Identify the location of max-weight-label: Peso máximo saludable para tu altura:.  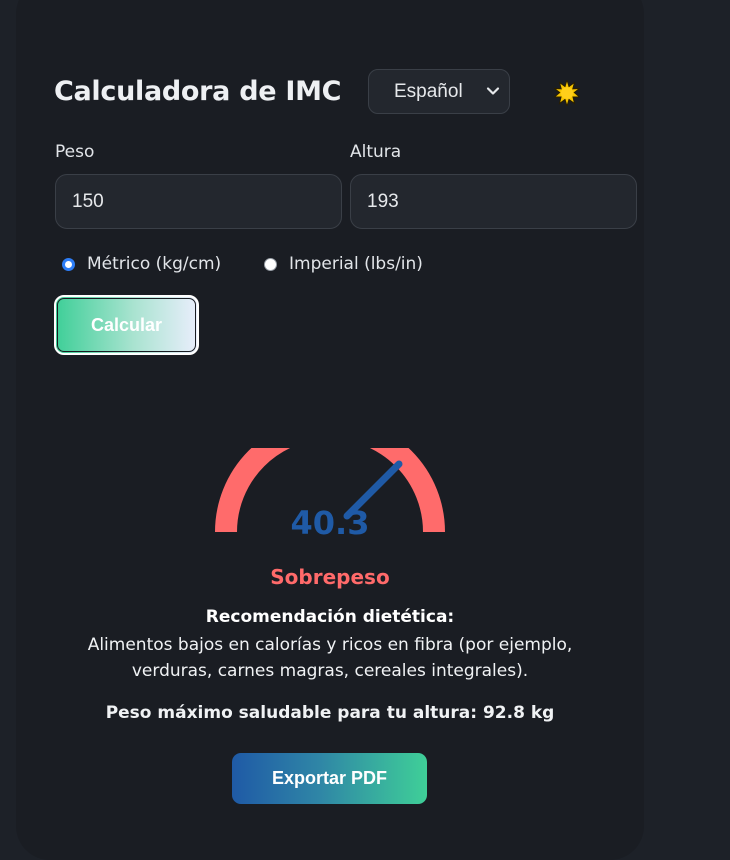
(291, 713).